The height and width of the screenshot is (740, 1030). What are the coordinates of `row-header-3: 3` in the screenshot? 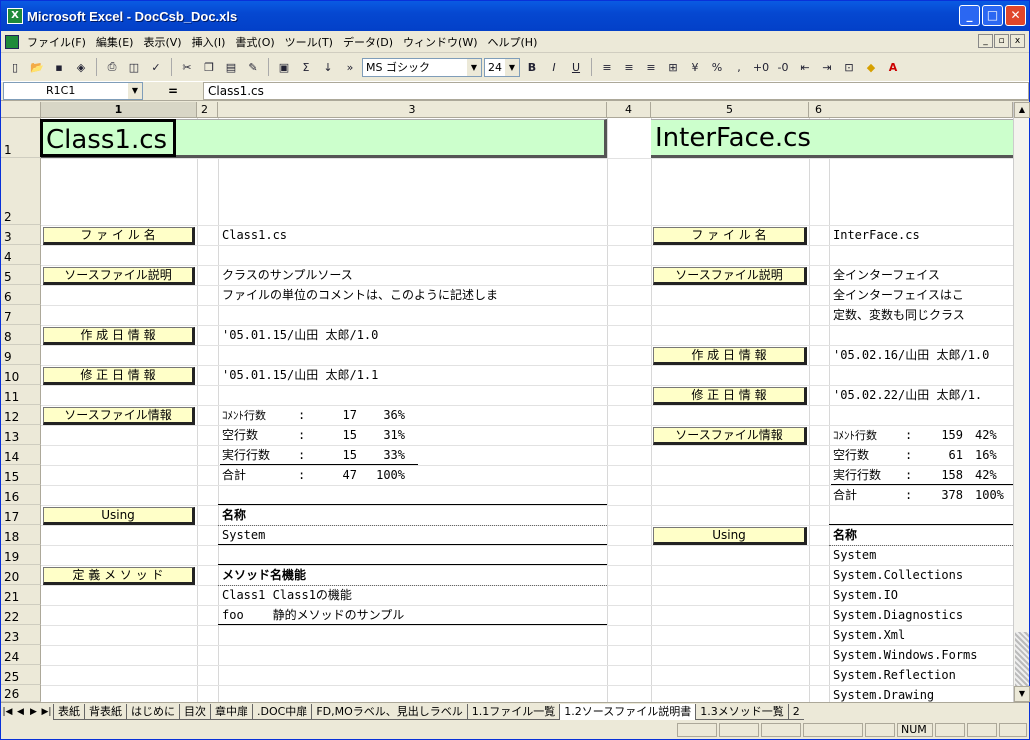 It's located at (21, 235).